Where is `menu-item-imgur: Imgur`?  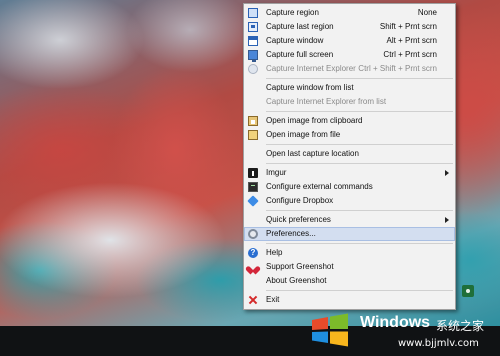
menu-item-imgur: Imgur is located at coordinates (349, 173).